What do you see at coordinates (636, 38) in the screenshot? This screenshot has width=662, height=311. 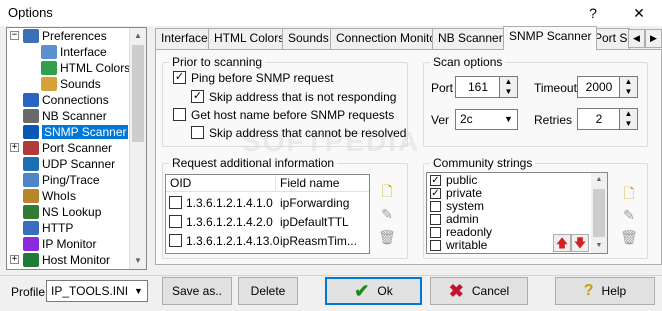 I see `tab-scroll-left-button: ◀` at bounding box center [636, 38].